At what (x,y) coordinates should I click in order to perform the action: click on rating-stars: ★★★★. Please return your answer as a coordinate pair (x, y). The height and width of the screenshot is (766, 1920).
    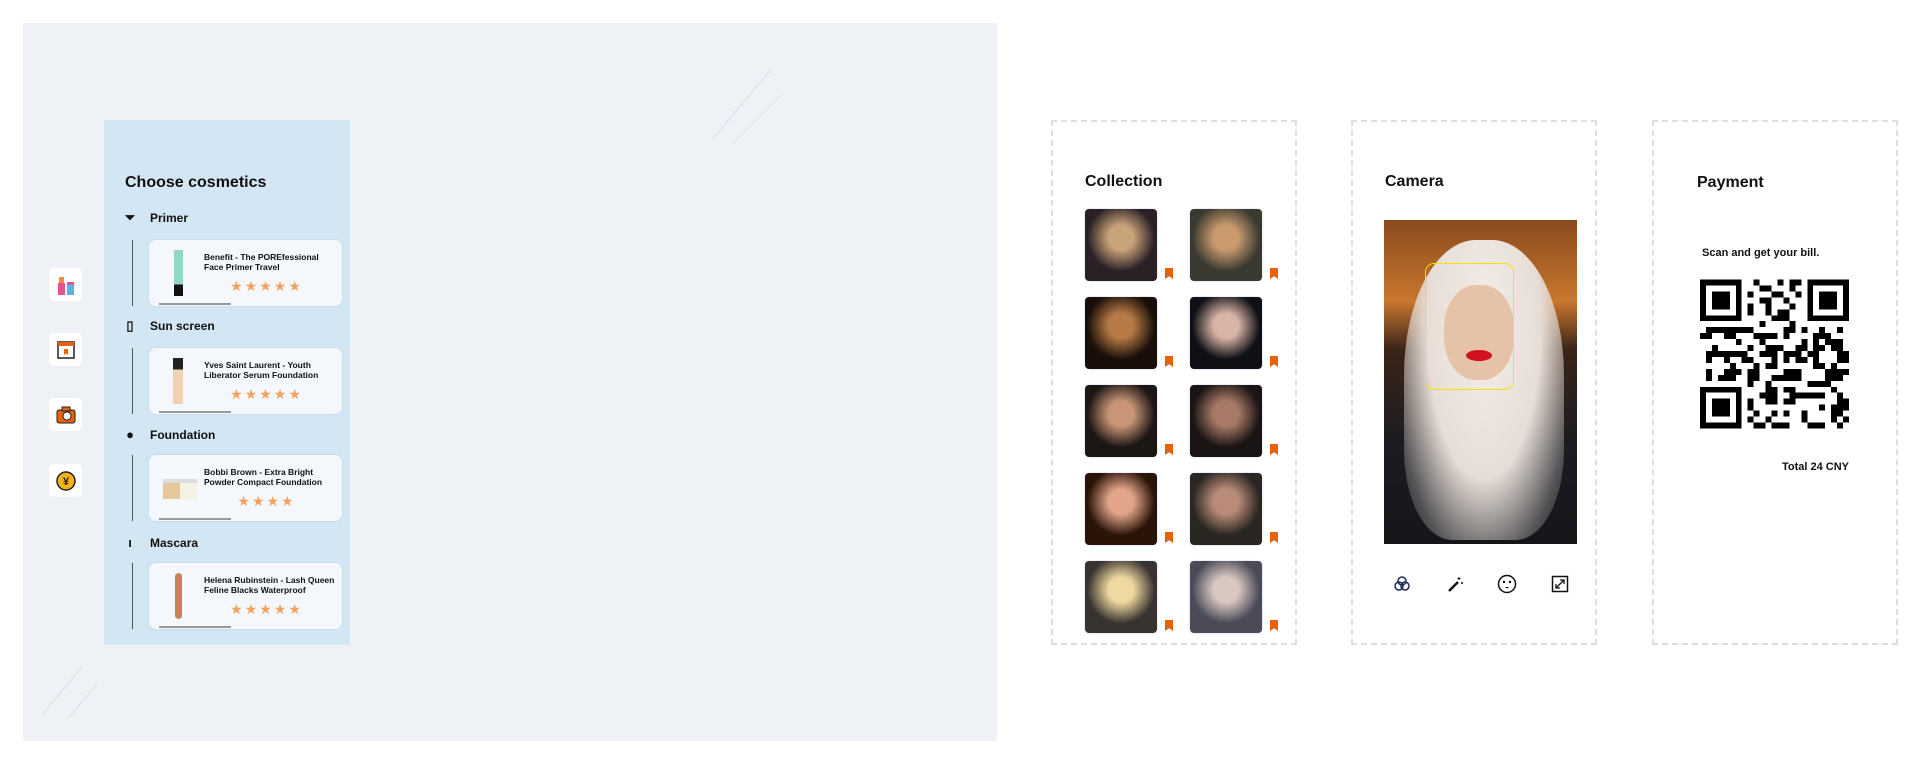
    Looking at the image, I should click on (266, 501).